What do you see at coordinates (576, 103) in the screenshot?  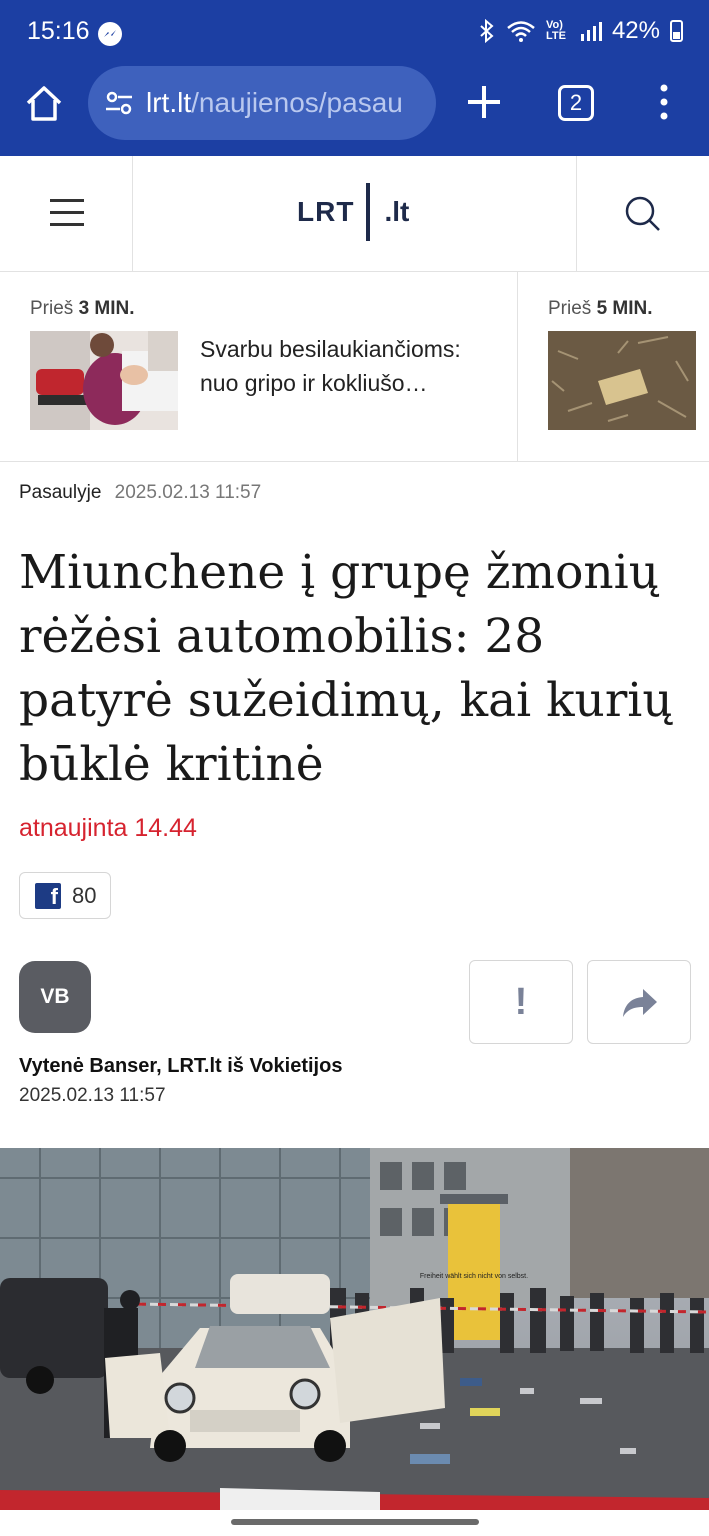 I see `tab-switcher-button: 2` at bounding box center [576, 103].